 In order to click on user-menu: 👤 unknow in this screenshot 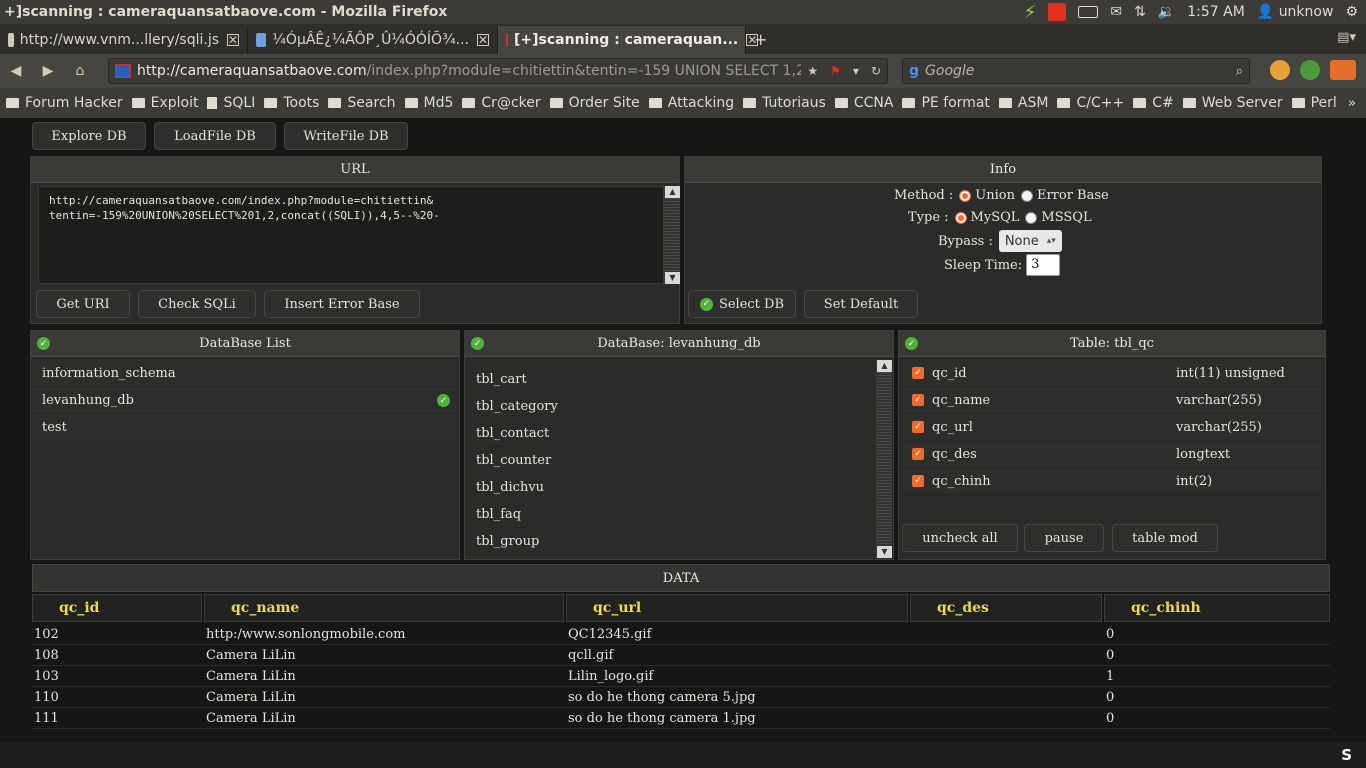, I will do `click(1295, 12)`.